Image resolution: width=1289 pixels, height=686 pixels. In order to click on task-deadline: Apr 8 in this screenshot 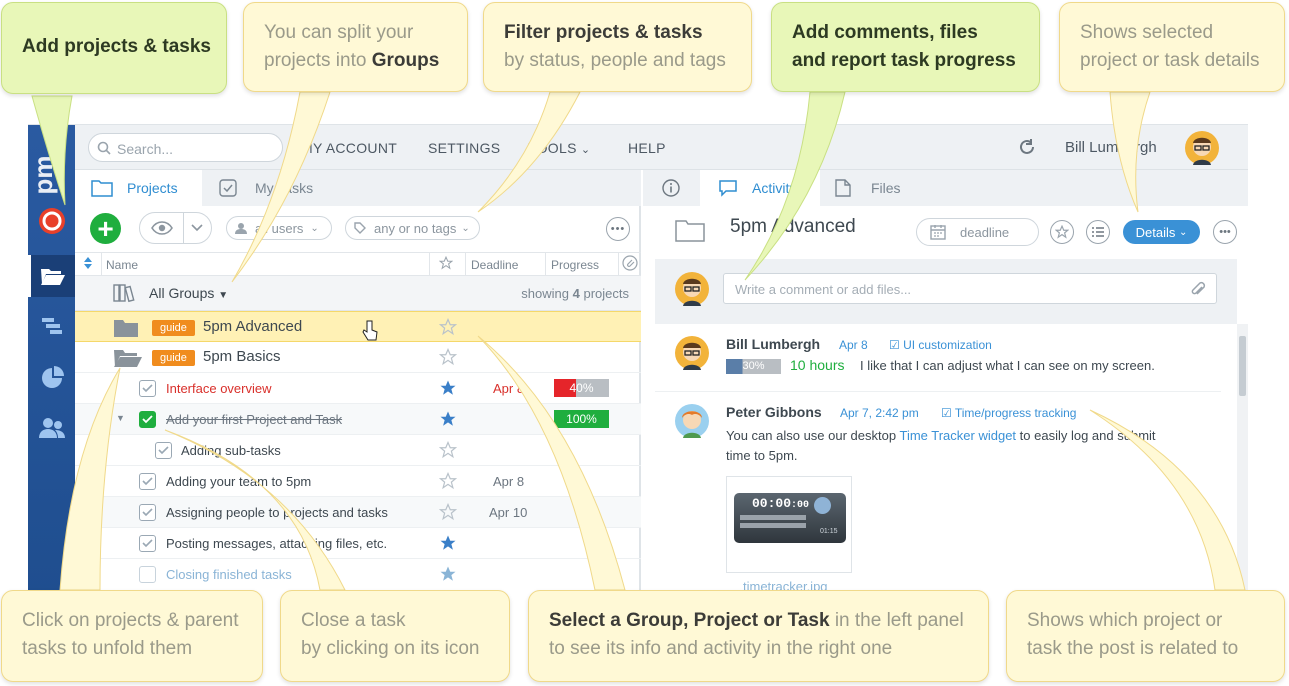, I will do `click(509, 481)`.